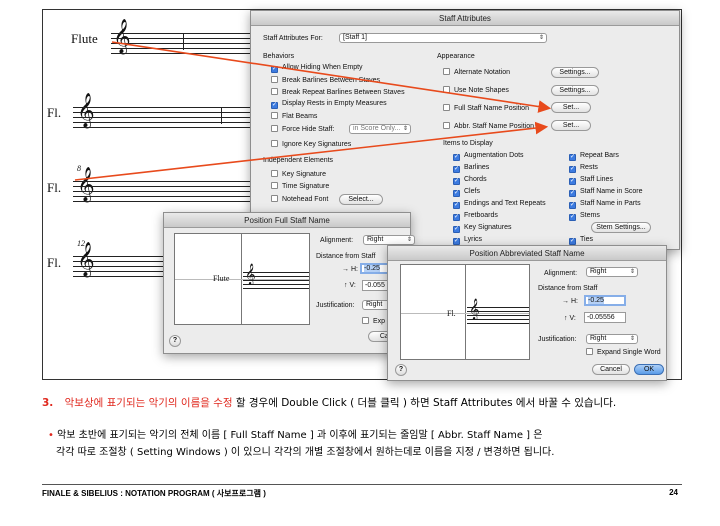  I want to click on staff-select: [Staff 1] ⇕, so click(443, 38).